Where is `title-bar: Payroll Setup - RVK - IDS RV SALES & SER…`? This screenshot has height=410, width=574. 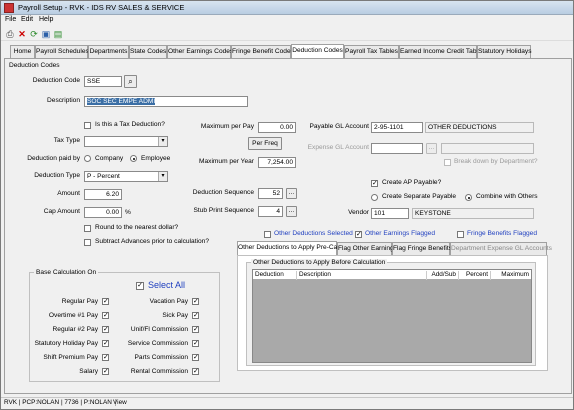
title-bar: Payroll Setup - RVK - IDS RV SALES & SER… is located at coordinates (287, 8).